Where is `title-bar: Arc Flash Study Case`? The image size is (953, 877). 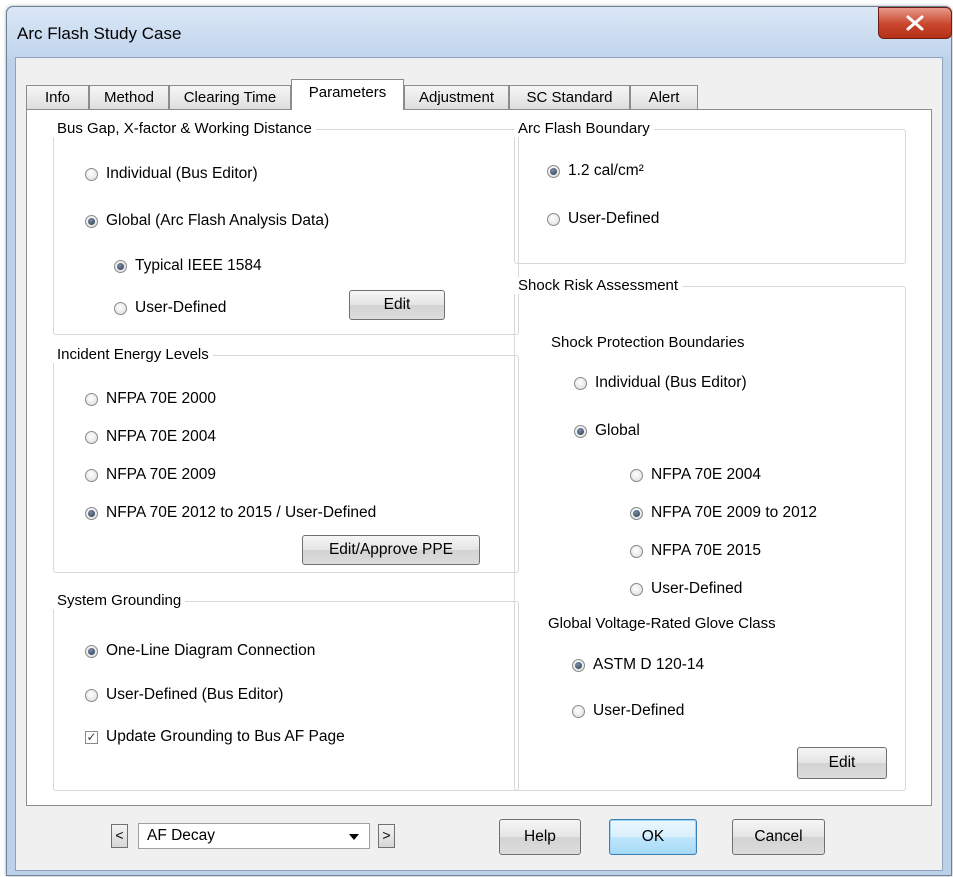 title-bar: Arc Flash Study Case is located at coordinates (479, 33).